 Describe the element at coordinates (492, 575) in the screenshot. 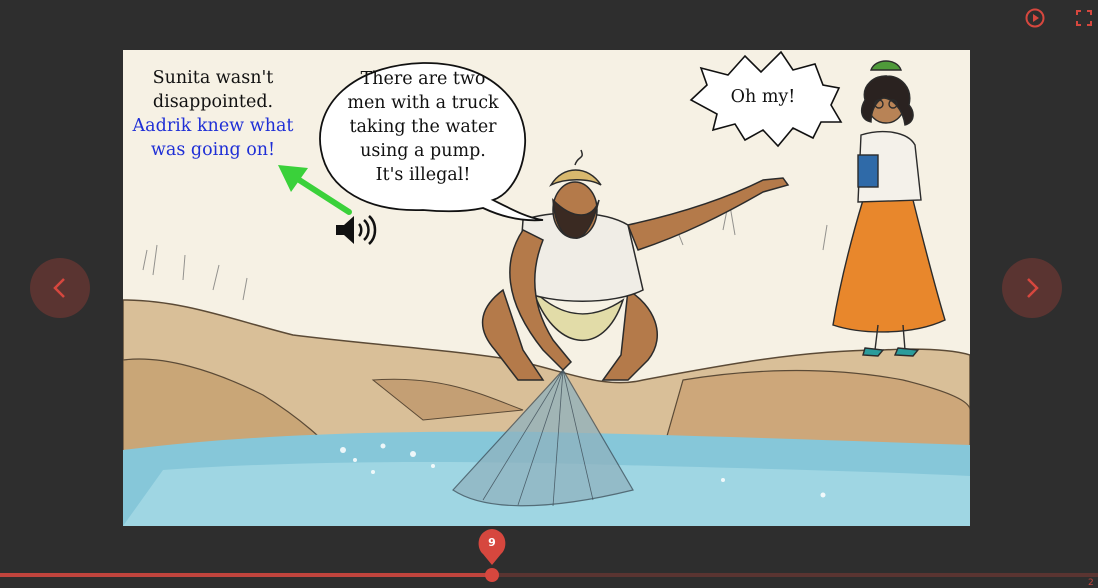

I see `timeline-handle` at that location.